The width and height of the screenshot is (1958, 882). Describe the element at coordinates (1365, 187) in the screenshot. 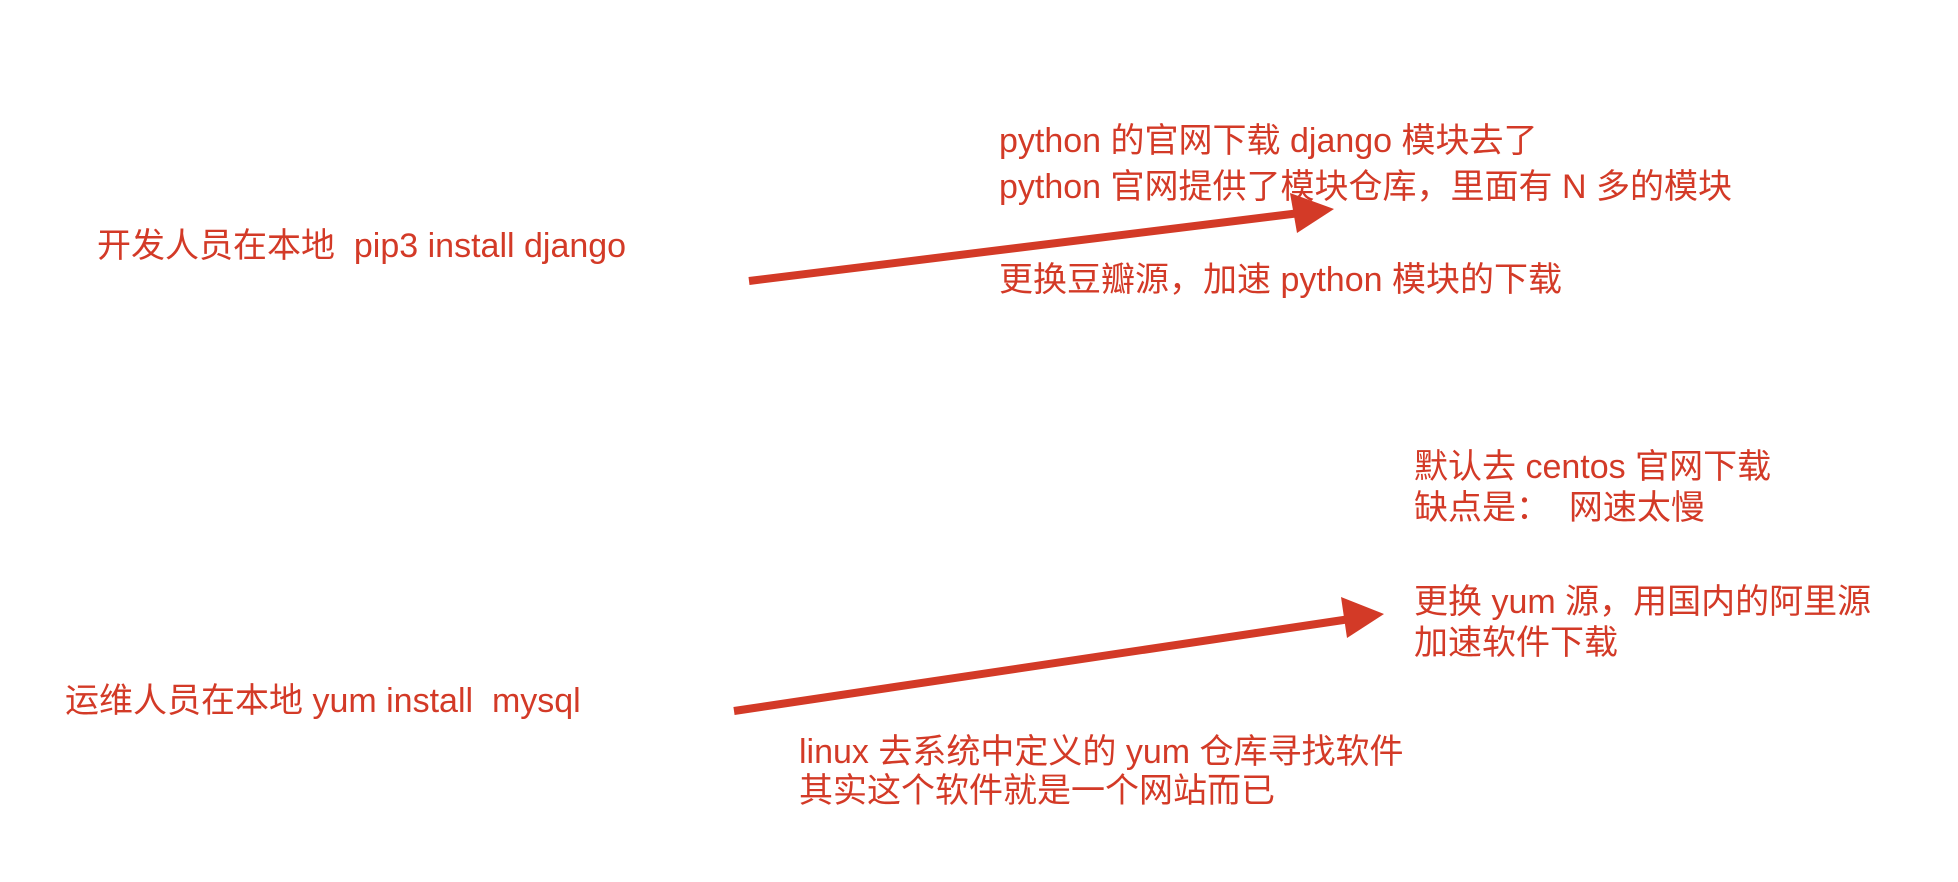

I see `dev-note-line: python 官网提供了模块仓库，里面有 N 多的模块` at that location.